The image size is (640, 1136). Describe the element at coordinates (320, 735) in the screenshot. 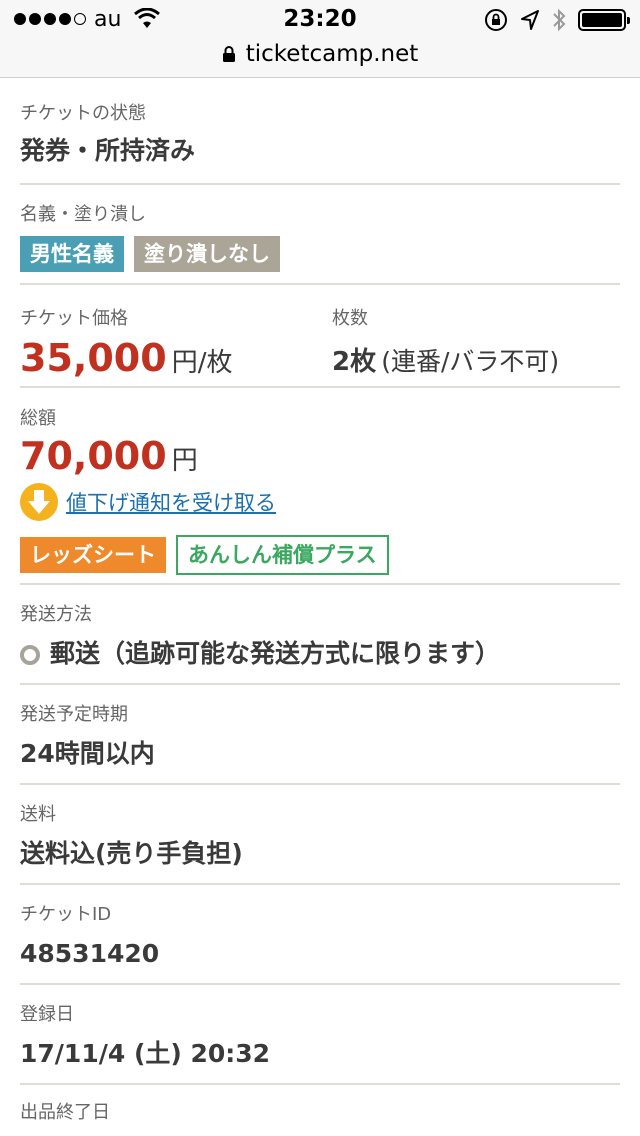

I see `shipping-schedule-section: 発送予定時期 24時間以内` at that location.